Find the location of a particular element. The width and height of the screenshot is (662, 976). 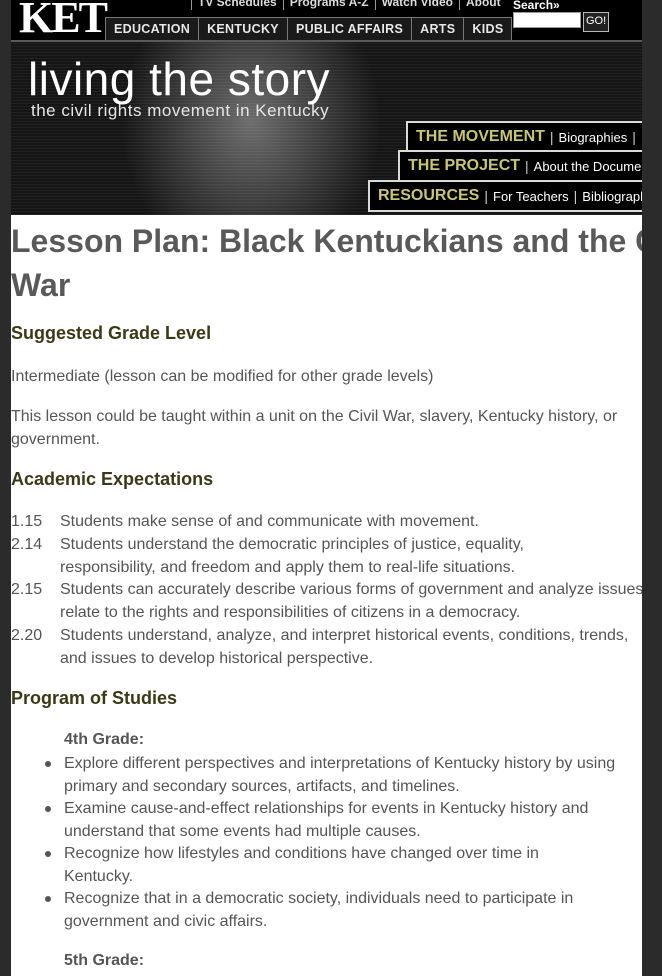

for-teachers-link: For Teachers is located at coordinates (531, 196).